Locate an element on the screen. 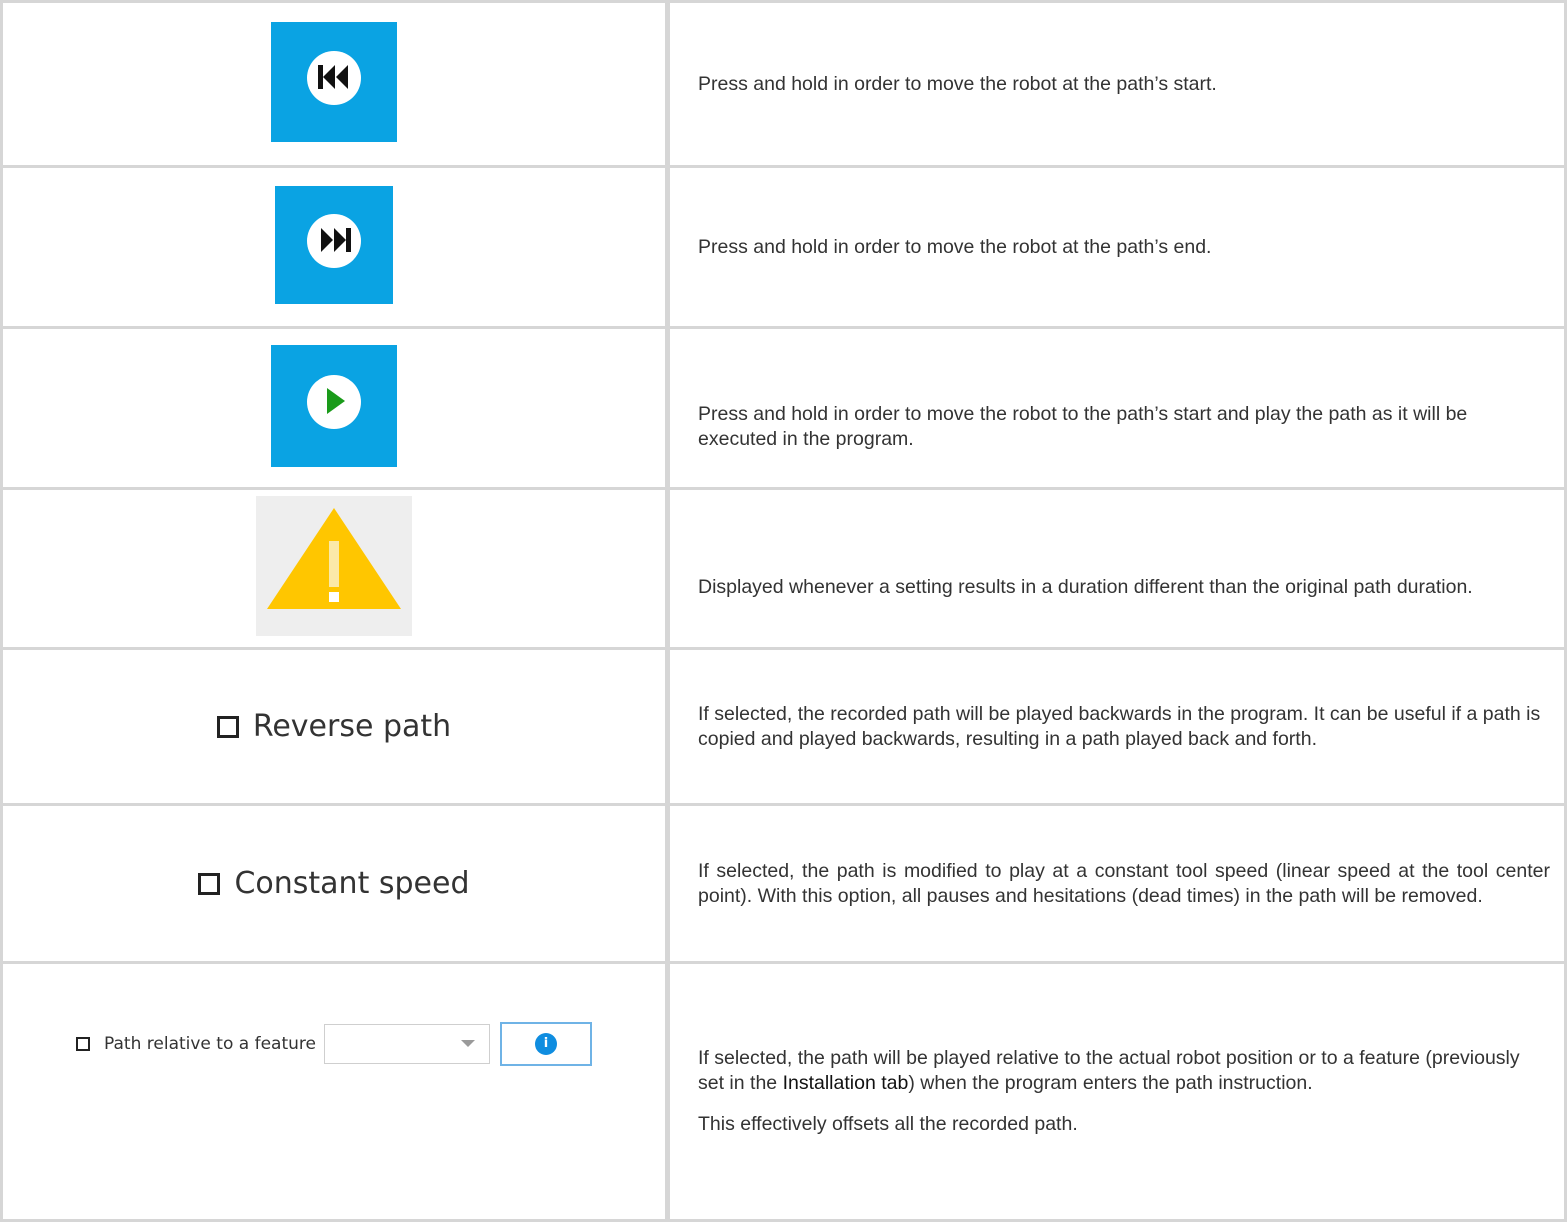 The image size is (1567, 1222). icon-cell: Path relative to a feature i is located at coordinates (335, 1091).